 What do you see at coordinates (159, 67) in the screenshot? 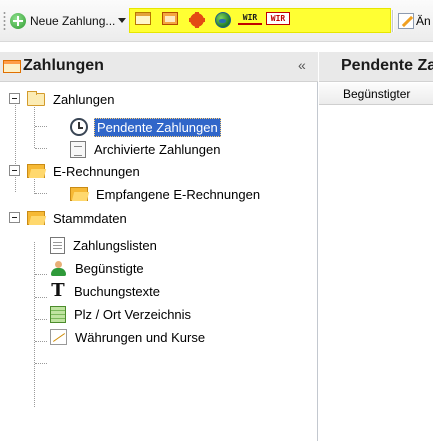
I see `navigation-header: Zahlungen «` at bounding box center [159, 67].